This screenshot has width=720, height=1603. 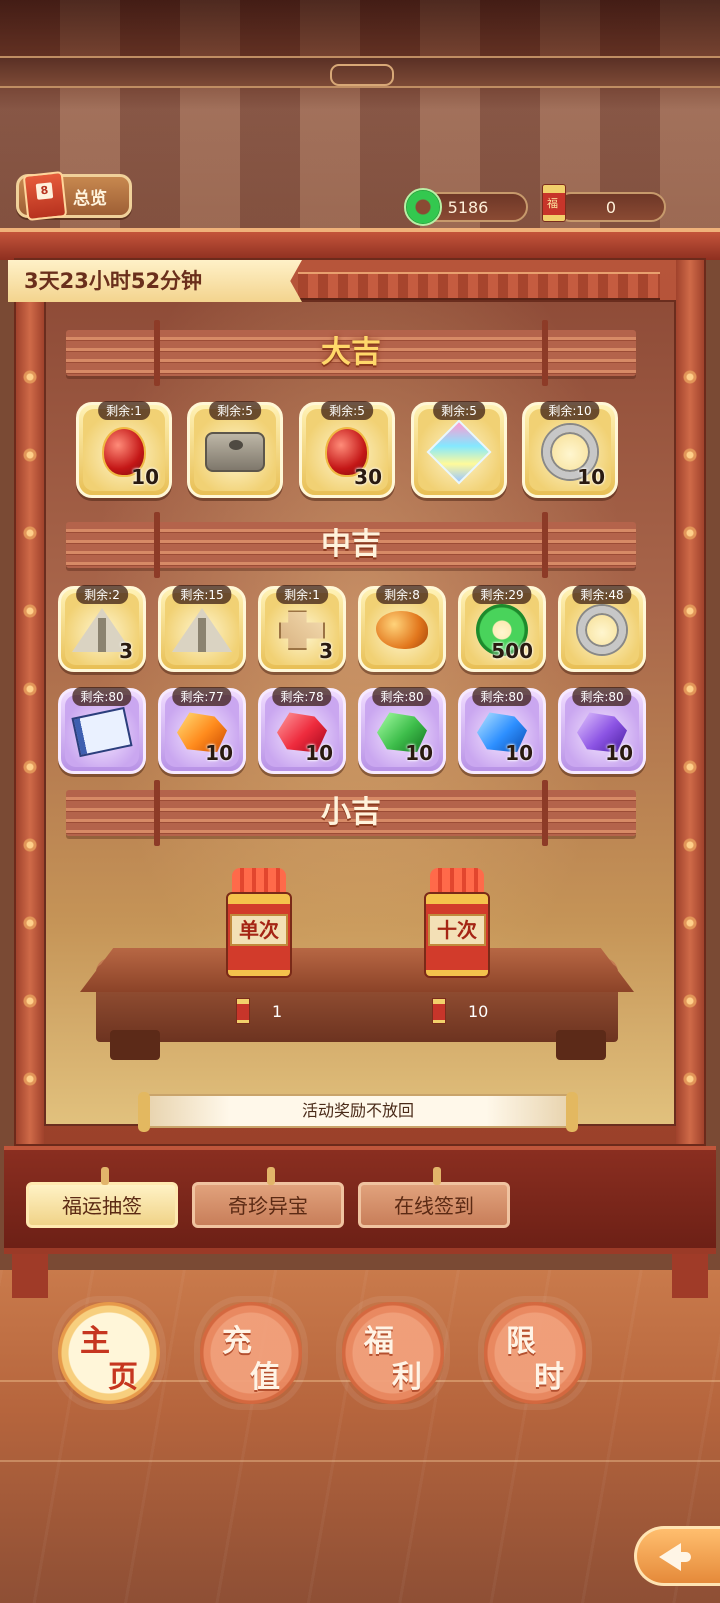 I want to click on rule-notice: 活动奖励不放回, so click(x=358, y=1112).